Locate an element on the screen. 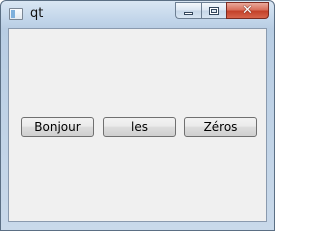 The width and height of the screenshot is (320, 240). maximize-button is located at coordinates (213, 10).